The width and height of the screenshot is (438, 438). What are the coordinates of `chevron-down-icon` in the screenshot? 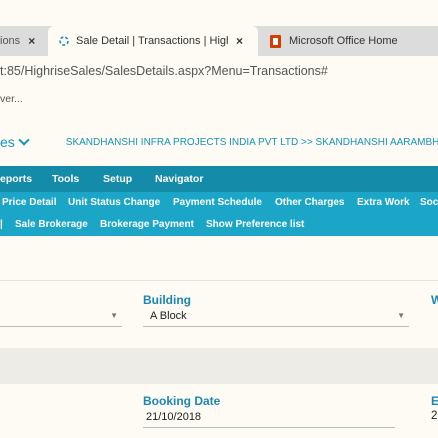 It's located at (24, 140).